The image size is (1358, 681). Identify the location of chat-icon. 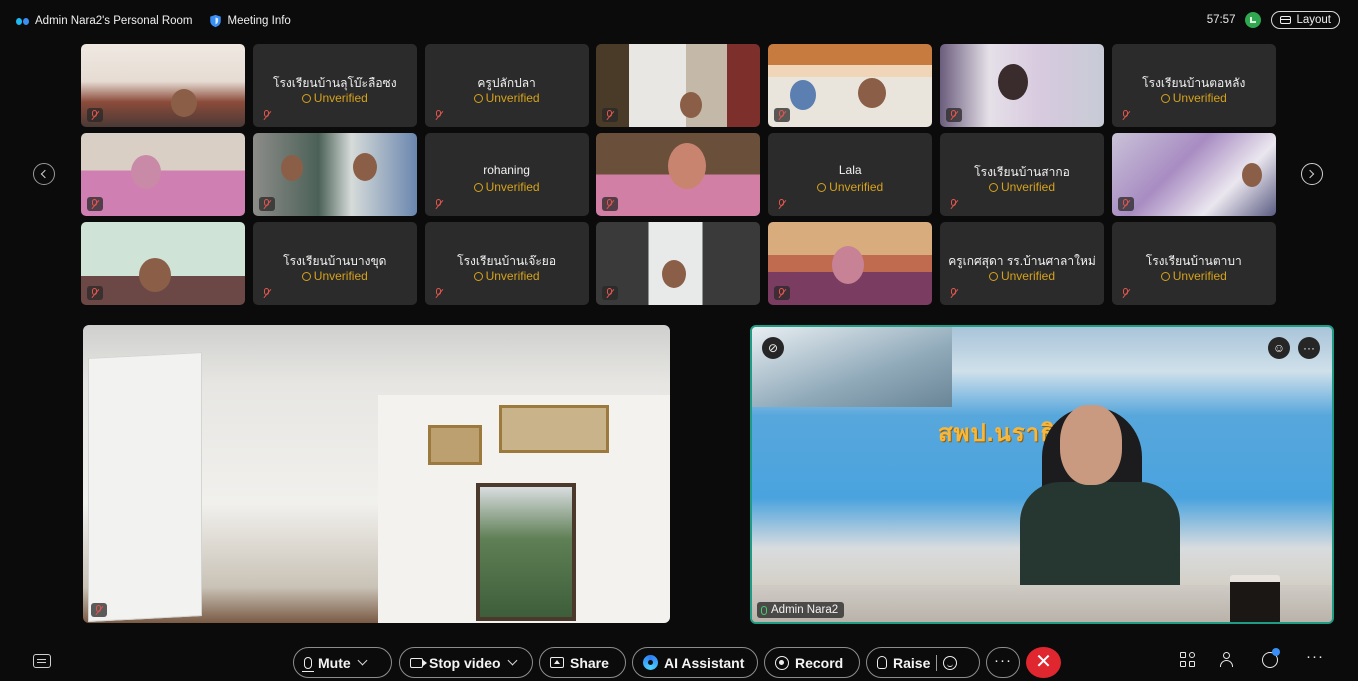
(1271, 658).